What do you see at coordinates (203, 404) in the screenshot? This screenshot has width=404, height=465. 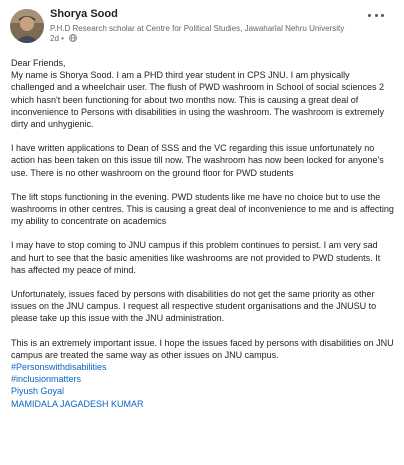 I see `mention-link: MAMIDALA JAGADESH KUMAR` at bounding box center [203, 404].